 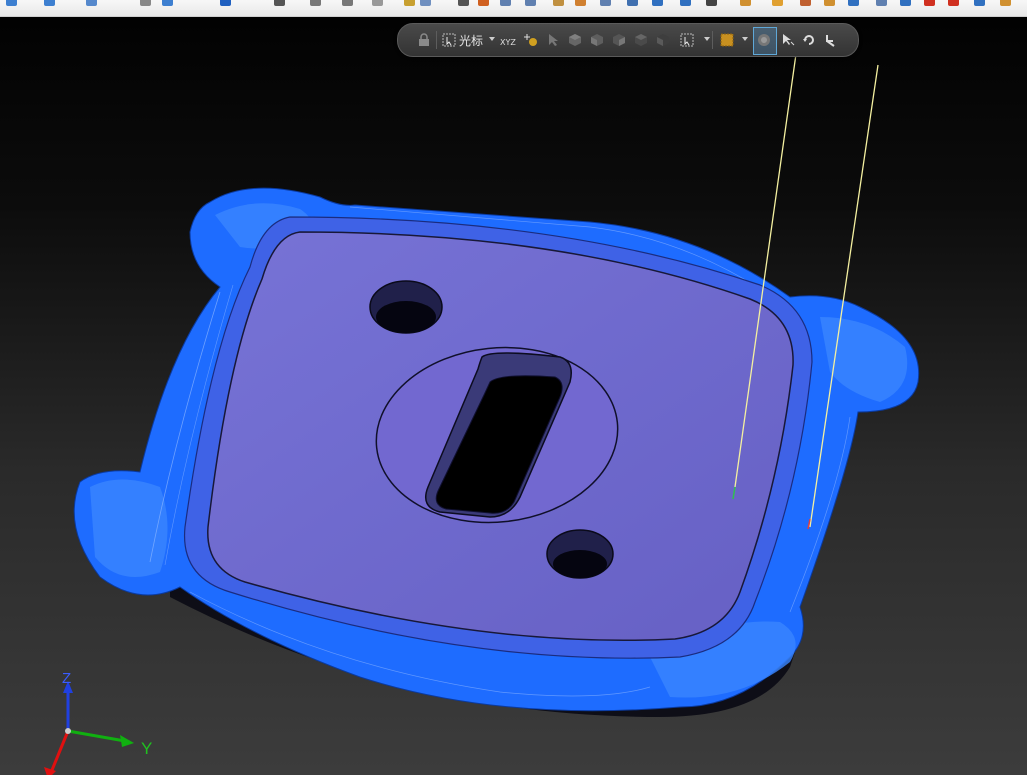 What do you see at coordinates (98, 722) in the screenshot?
I see `coordinate-triad: Z Y` at bounding box center [98, 722].